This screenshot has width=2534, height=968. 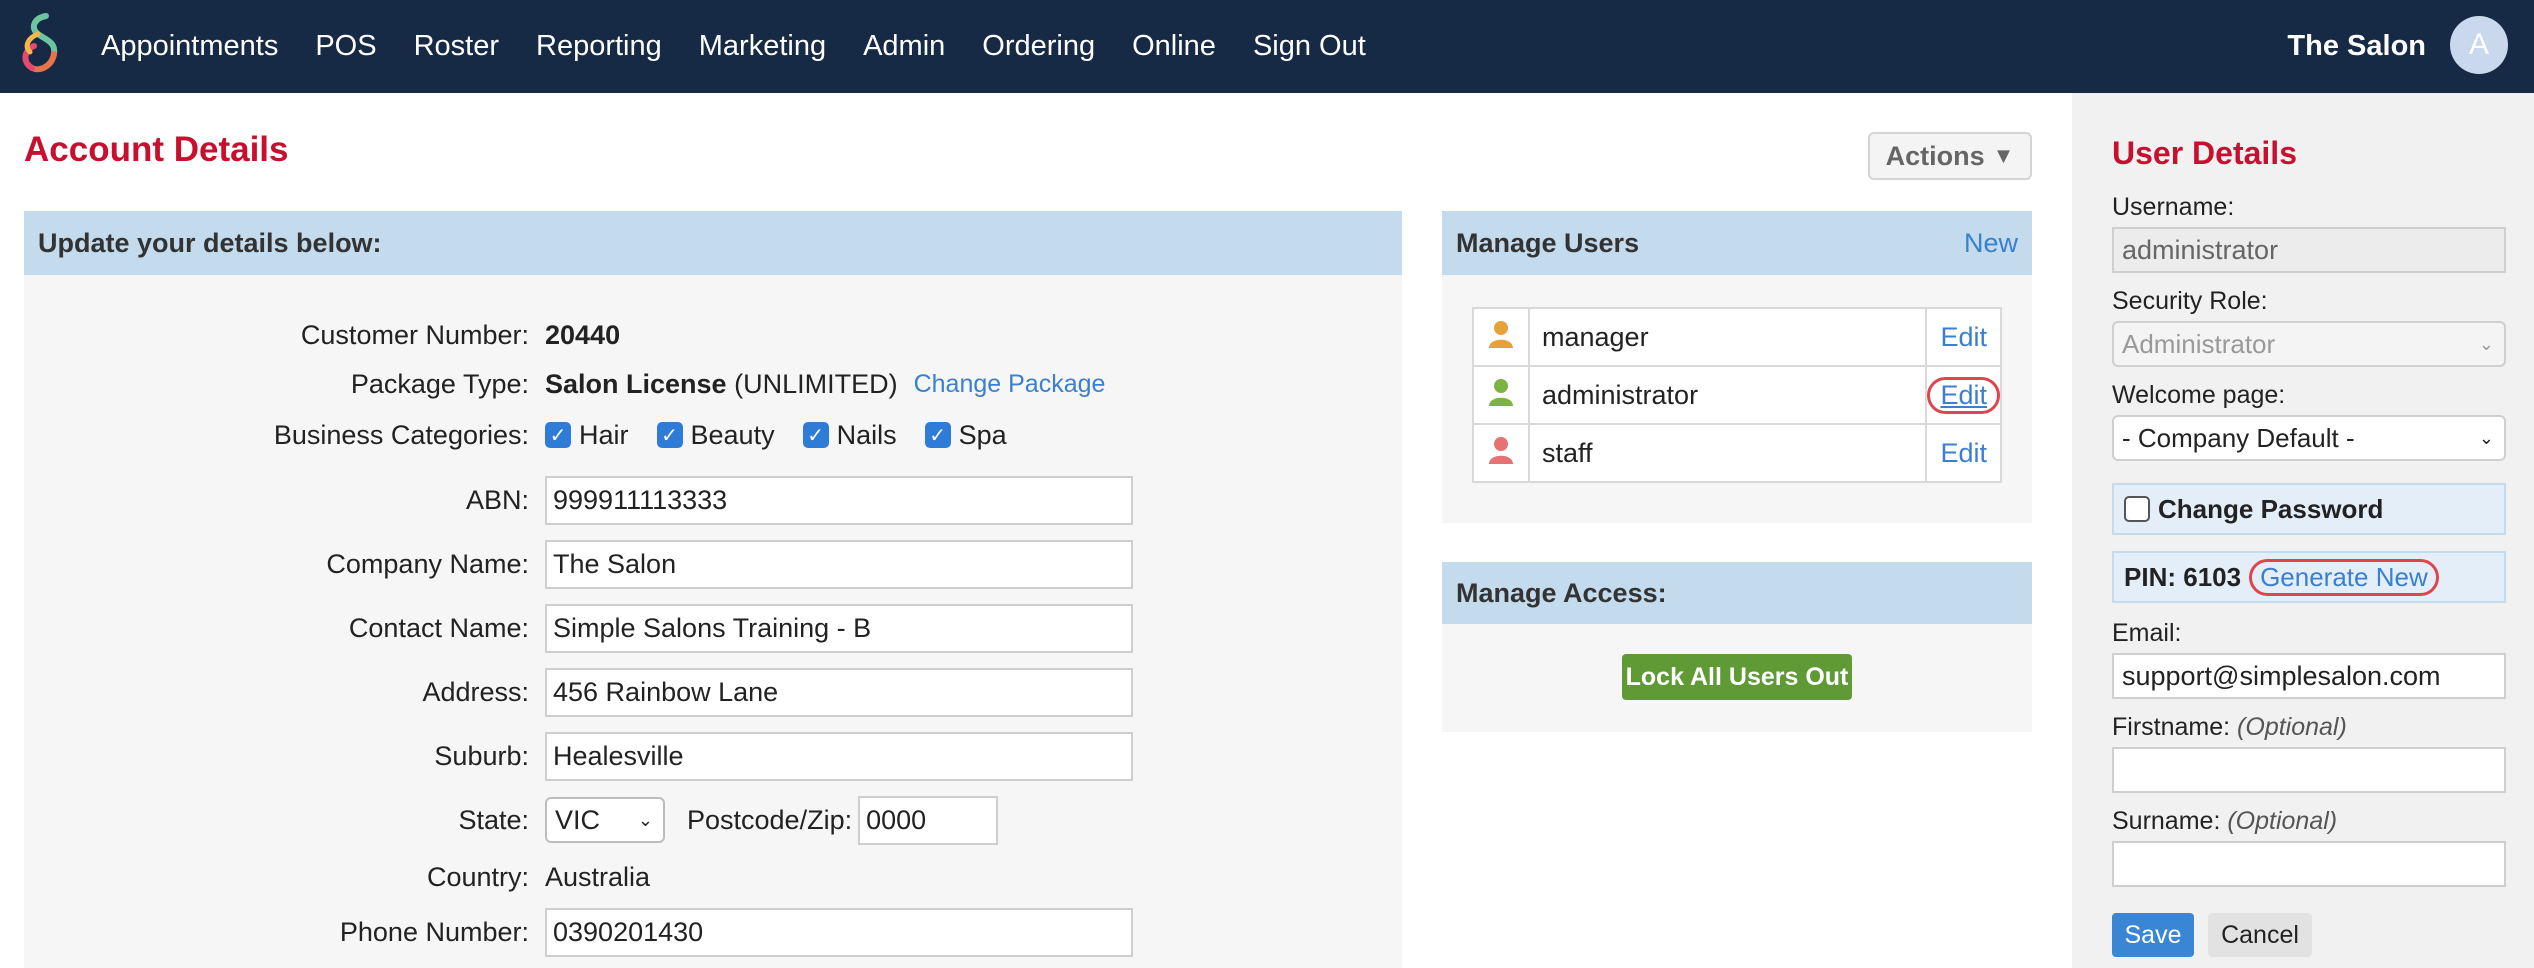 What do you see at coordinates (1010, 384) in the screenshot?
I see `change-package-link: Change Package` at bounding box center [1010, 384].